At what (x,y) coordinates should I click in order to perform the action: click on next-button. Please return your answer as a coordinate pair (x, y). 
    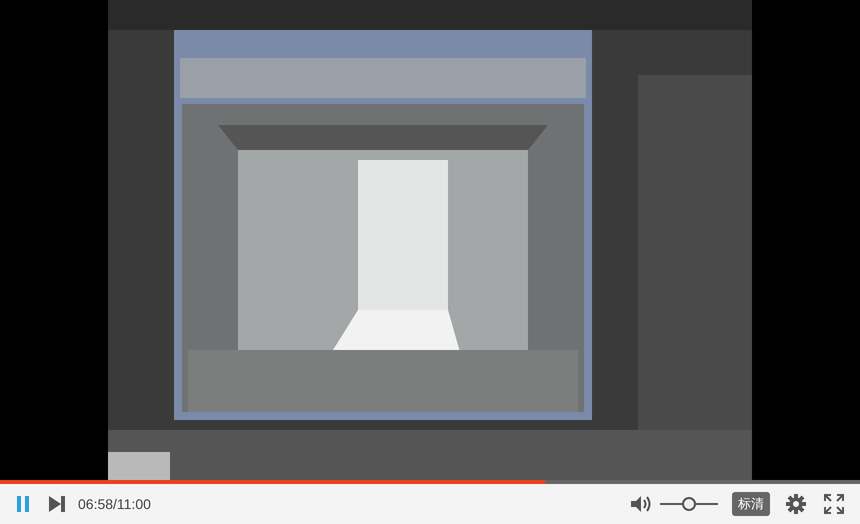
    Looking at the image, I should click on (57, 504).